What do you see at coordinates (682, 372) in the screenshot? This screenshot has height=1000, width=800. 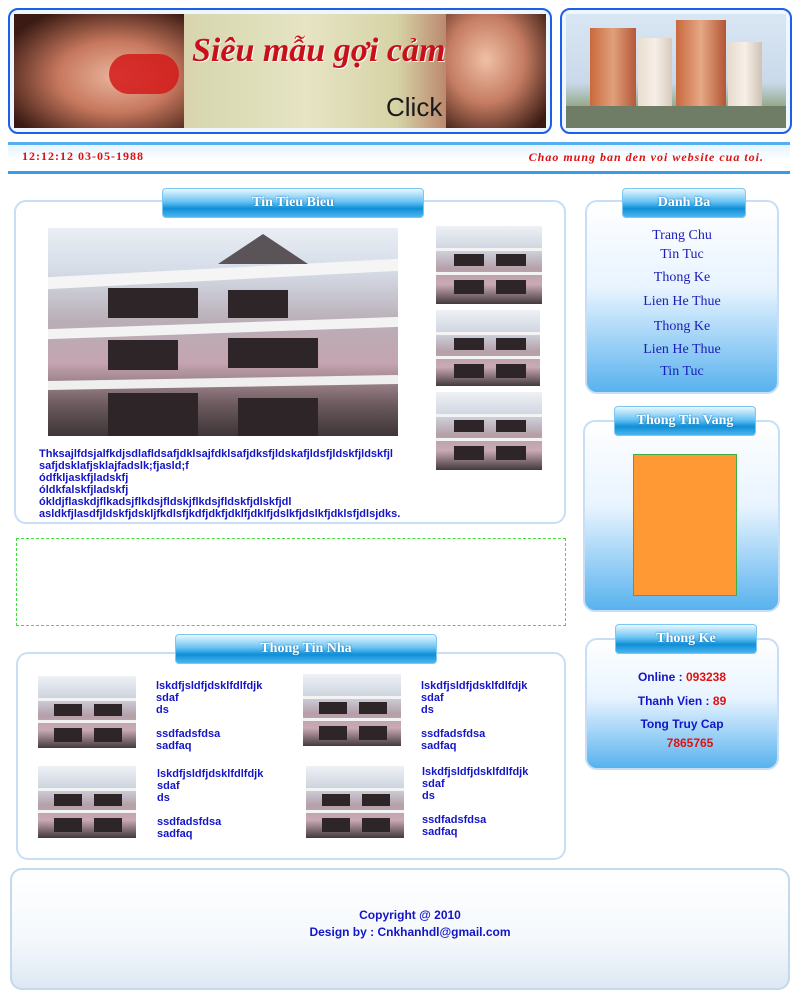 I see `nav-link-tin-tuc-2: Tin Tuc` at bounding box center [682, 372].